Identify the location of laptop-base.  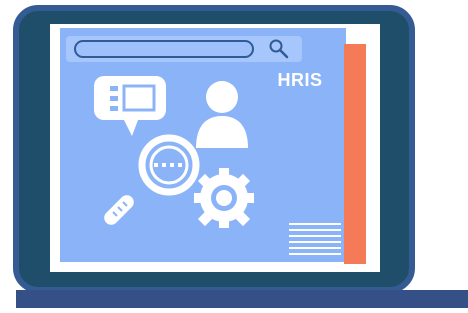
(242, 299).